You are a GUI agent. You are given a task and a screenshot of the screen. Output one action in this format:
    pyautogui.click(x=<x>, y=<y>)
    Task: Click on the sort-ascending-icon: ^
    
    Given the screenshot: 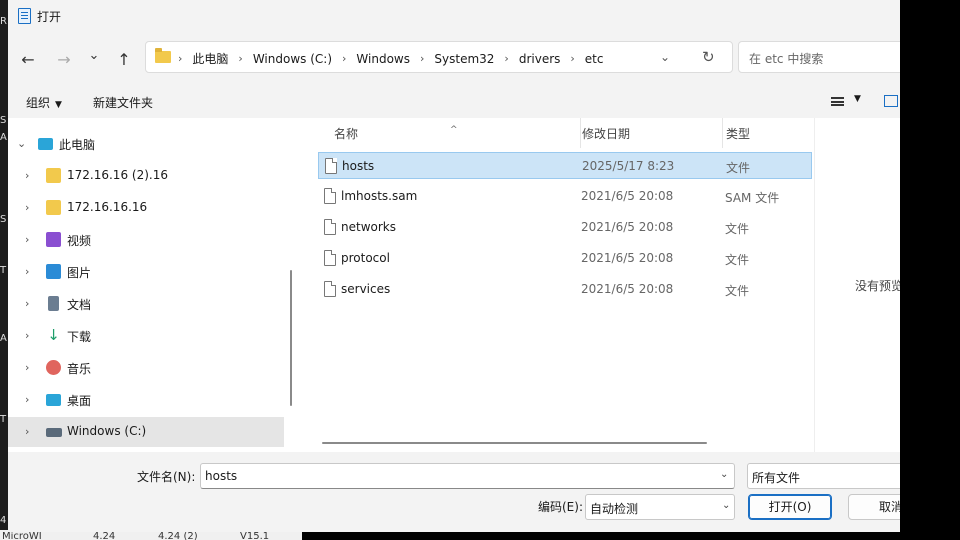 What is the action you would take?
    pyautogui.click(x=454, y=130)
    